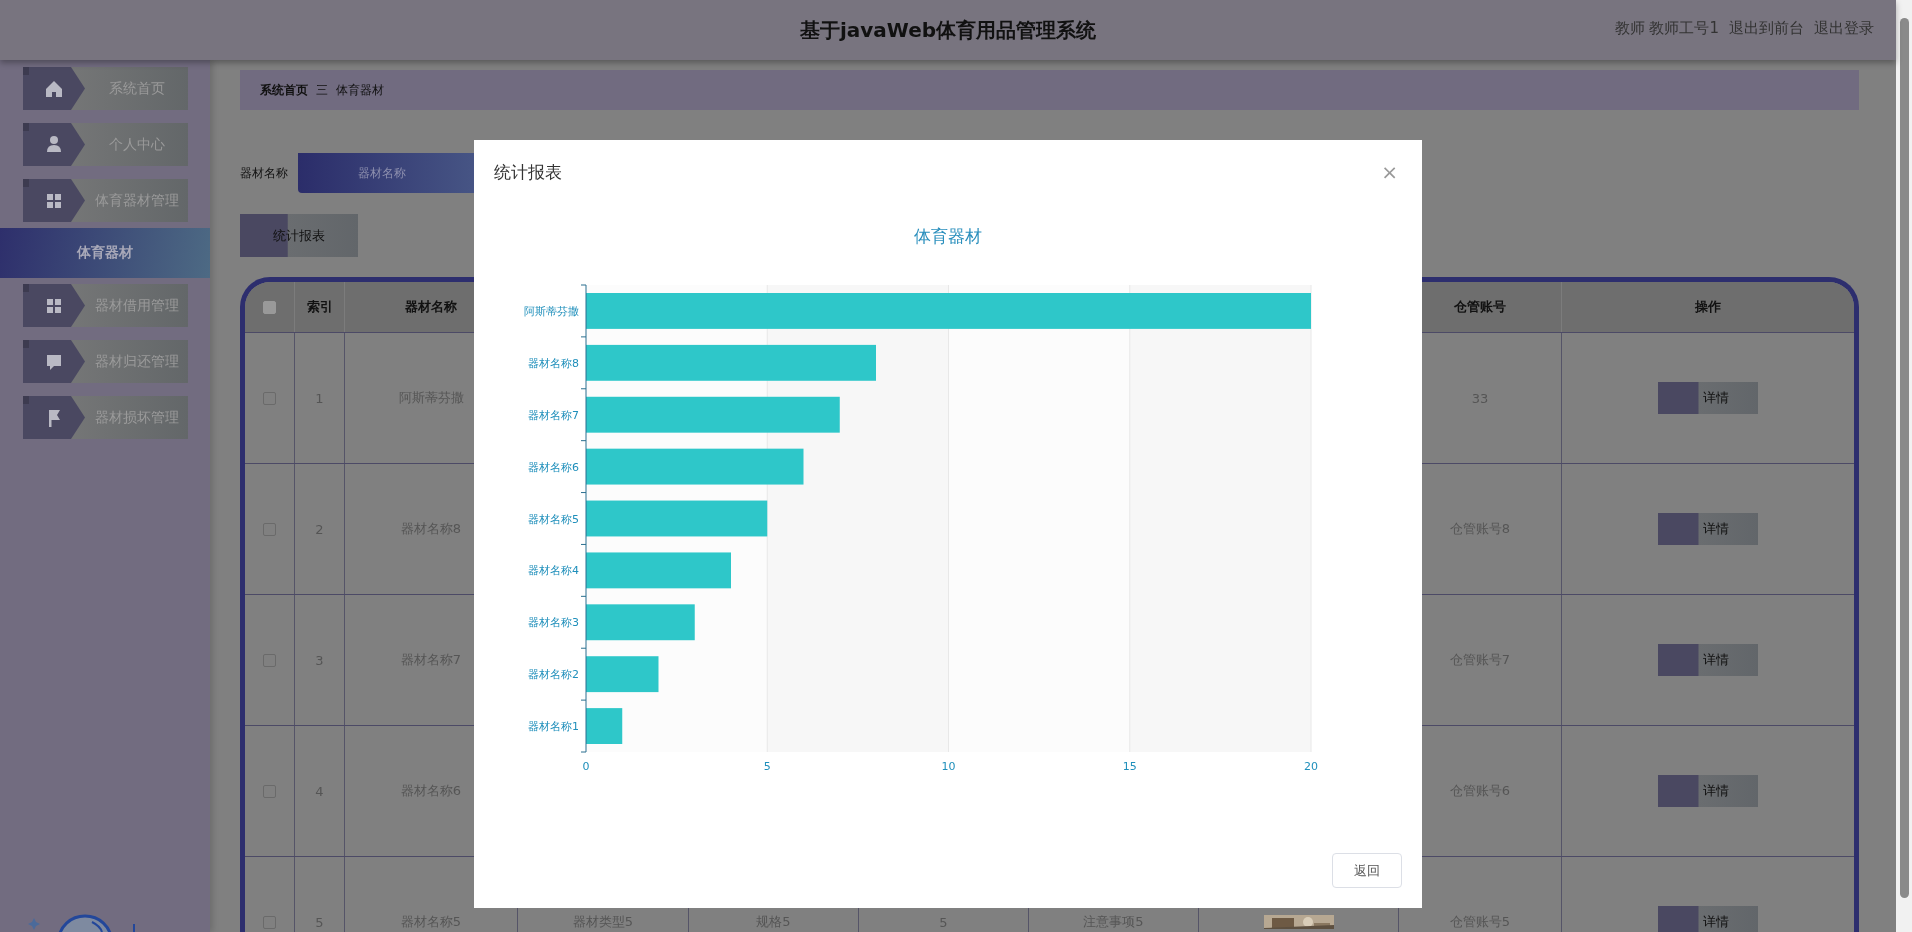 The width and height of the screenshot is (1912, 932). What do you see at coordinates (1766, 28) in the screenshot?
I see `header-link: 退出到前台` at bounding box center [1766, 28].